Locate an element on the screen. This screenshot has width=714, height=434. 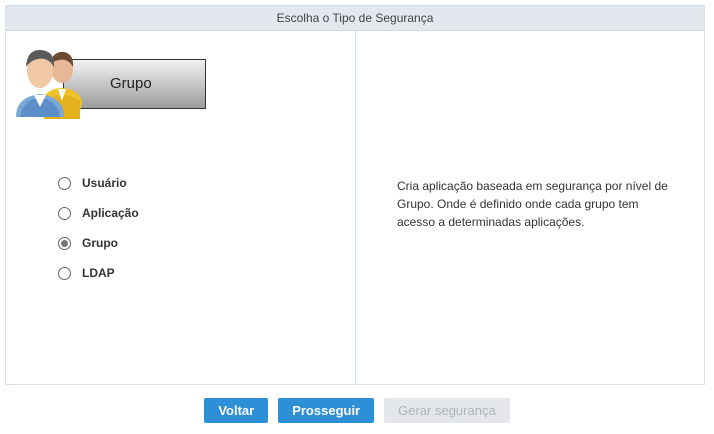
option-aplicacao: Aplicação is located at coordinates (98, 213).